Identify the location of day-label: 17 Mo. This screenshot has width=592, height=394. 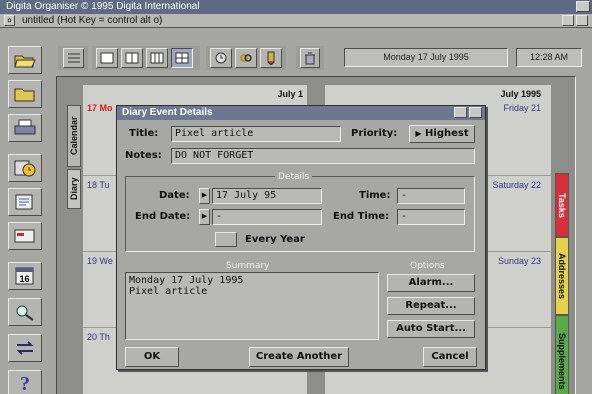
(100, 108).